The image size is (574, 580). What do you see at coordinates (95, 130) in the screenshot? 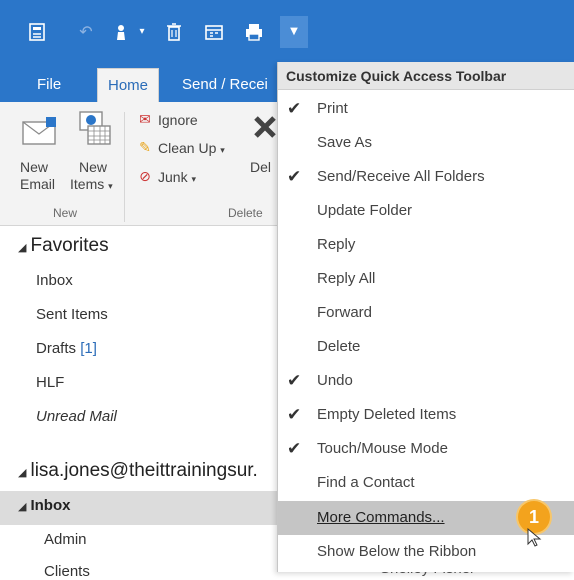
I see `new-items-icon` at bounding box center [95, 130].